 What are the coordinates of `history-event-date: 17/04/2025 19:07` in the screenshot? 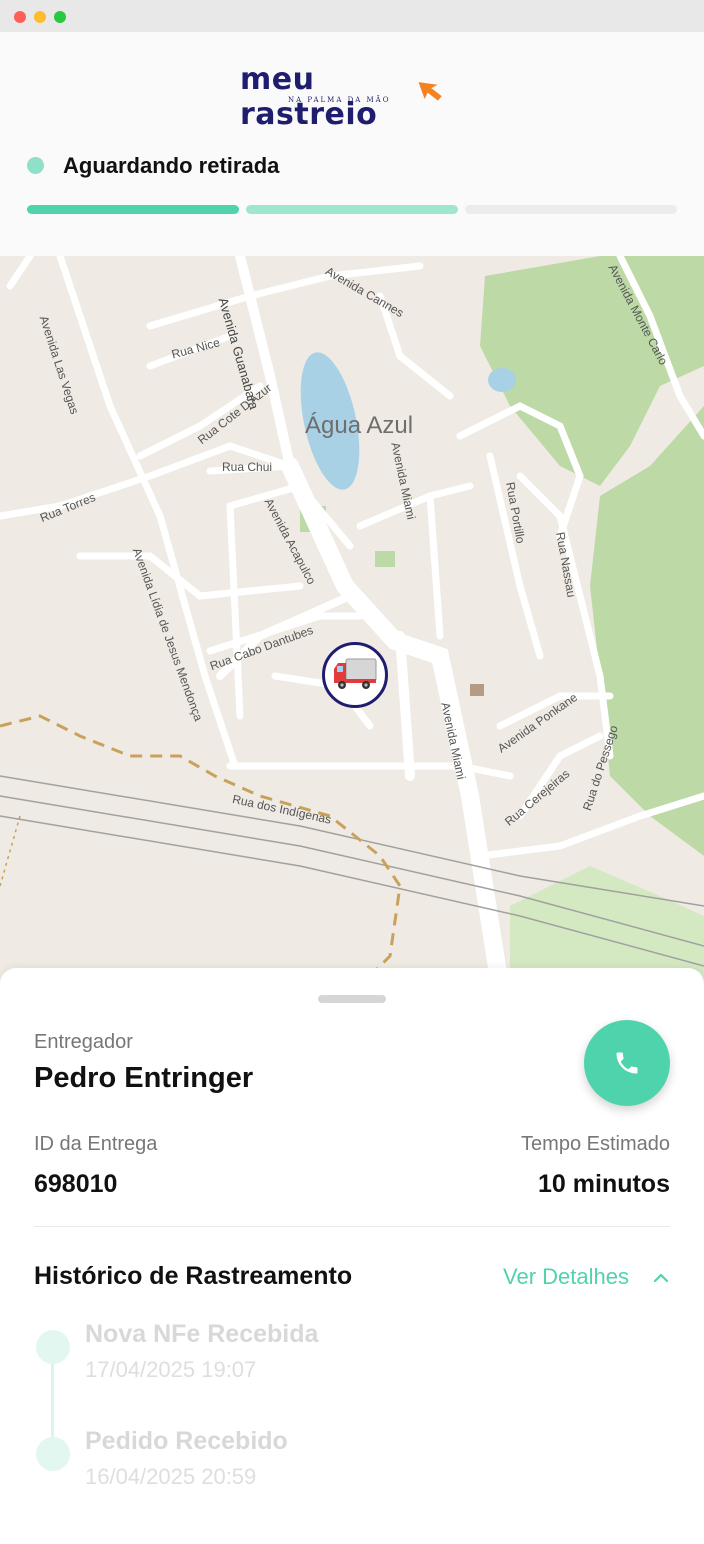 It's located at (171, 1369).